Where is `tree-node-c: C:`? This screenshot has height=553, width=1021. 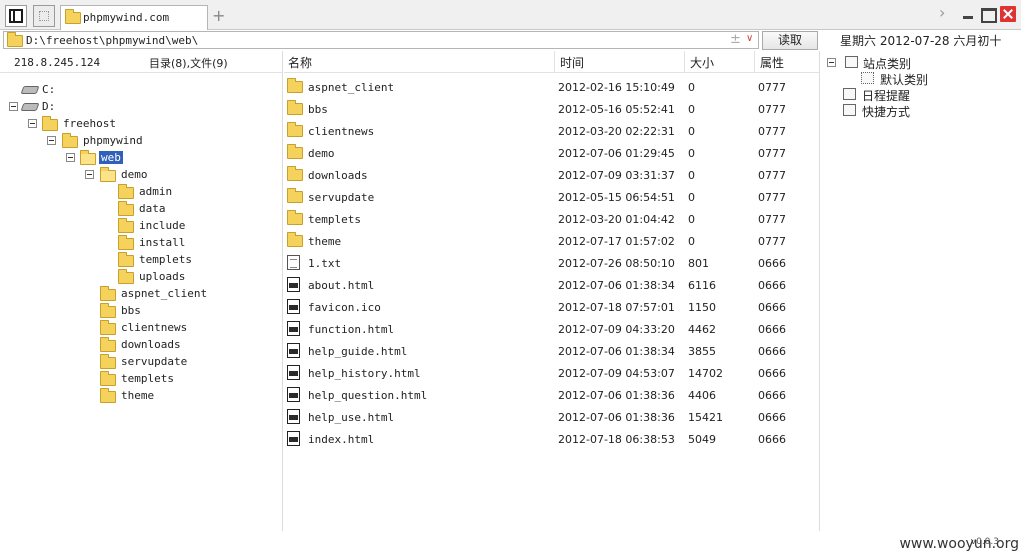 tree-node-c: C: is located at coordinates (141, 89).